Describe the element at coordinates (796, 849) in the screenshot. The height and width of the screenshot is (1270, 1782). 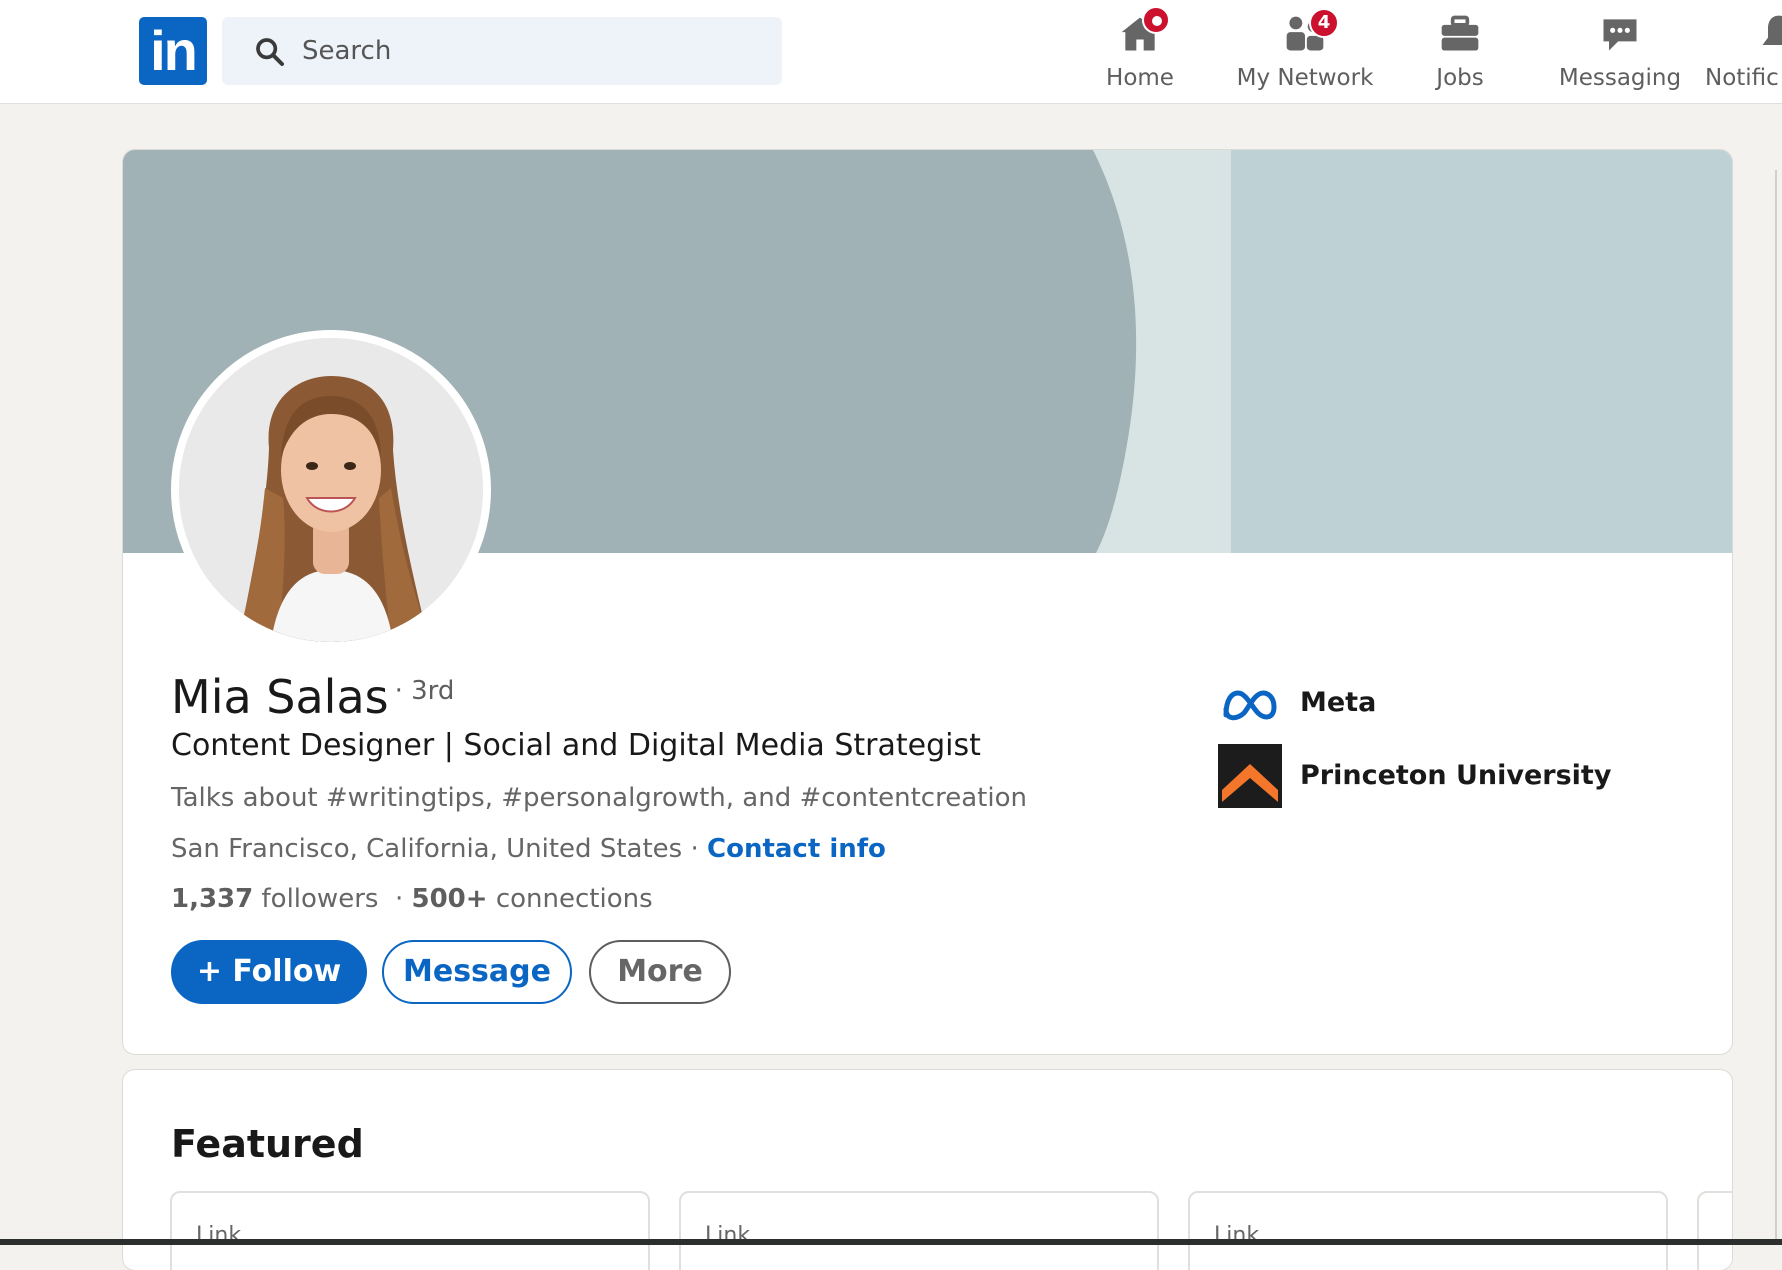
I see `contact-info-link: Contact info` at that location.